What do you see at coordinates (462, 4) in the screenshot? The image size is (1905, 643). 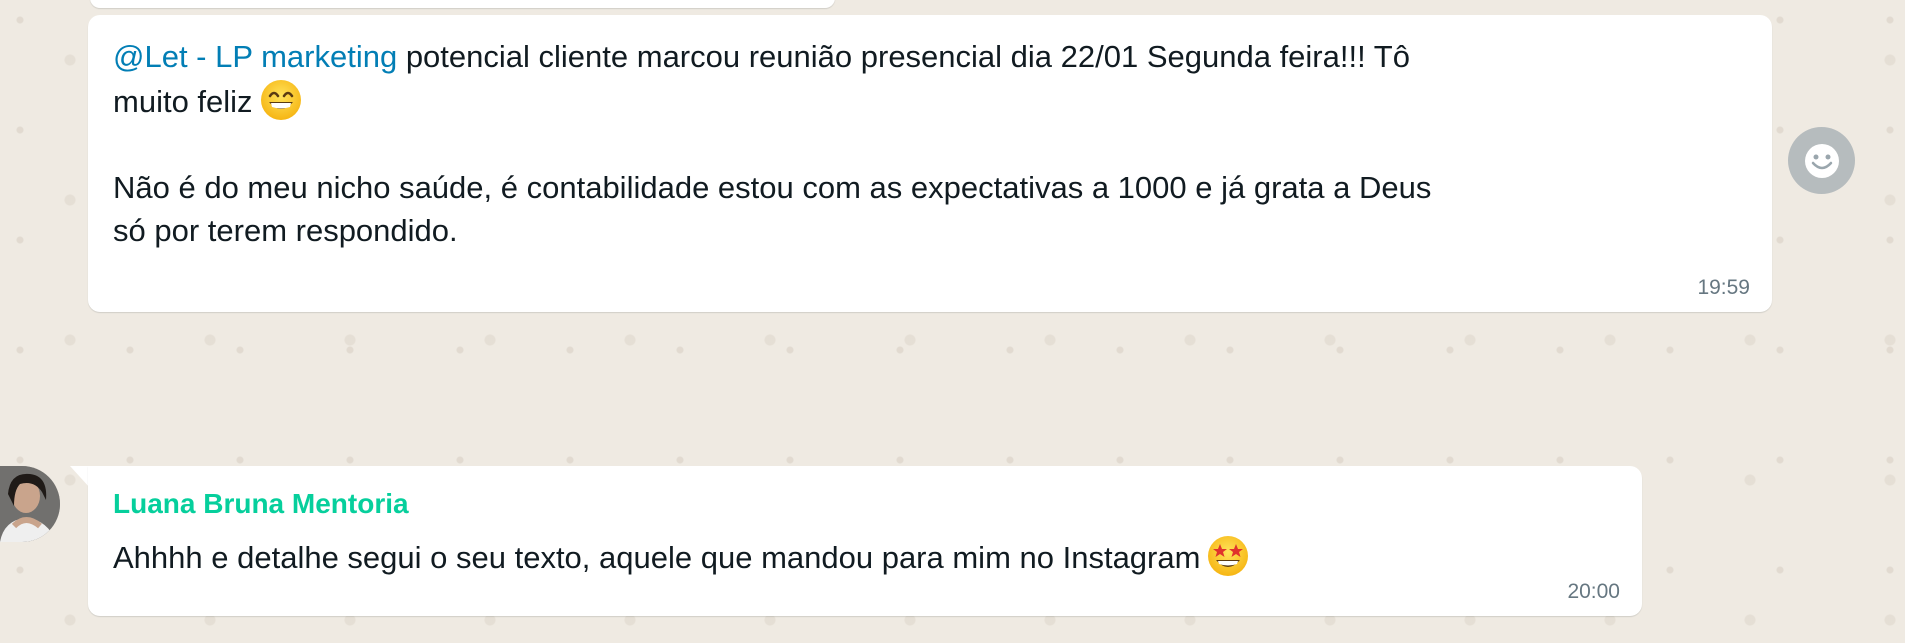 I see `previous-message-bubble` at bounding box center [462, 4].